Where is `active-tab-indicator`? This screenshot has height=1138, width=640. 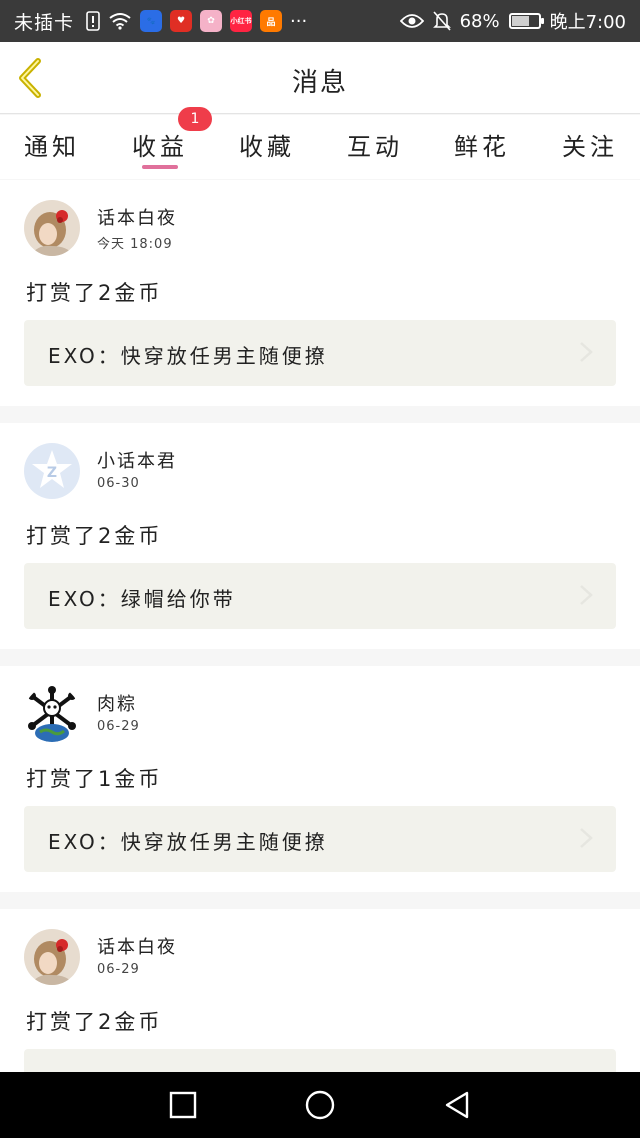
active-tab-indicator is located at coordinates (160, 167).